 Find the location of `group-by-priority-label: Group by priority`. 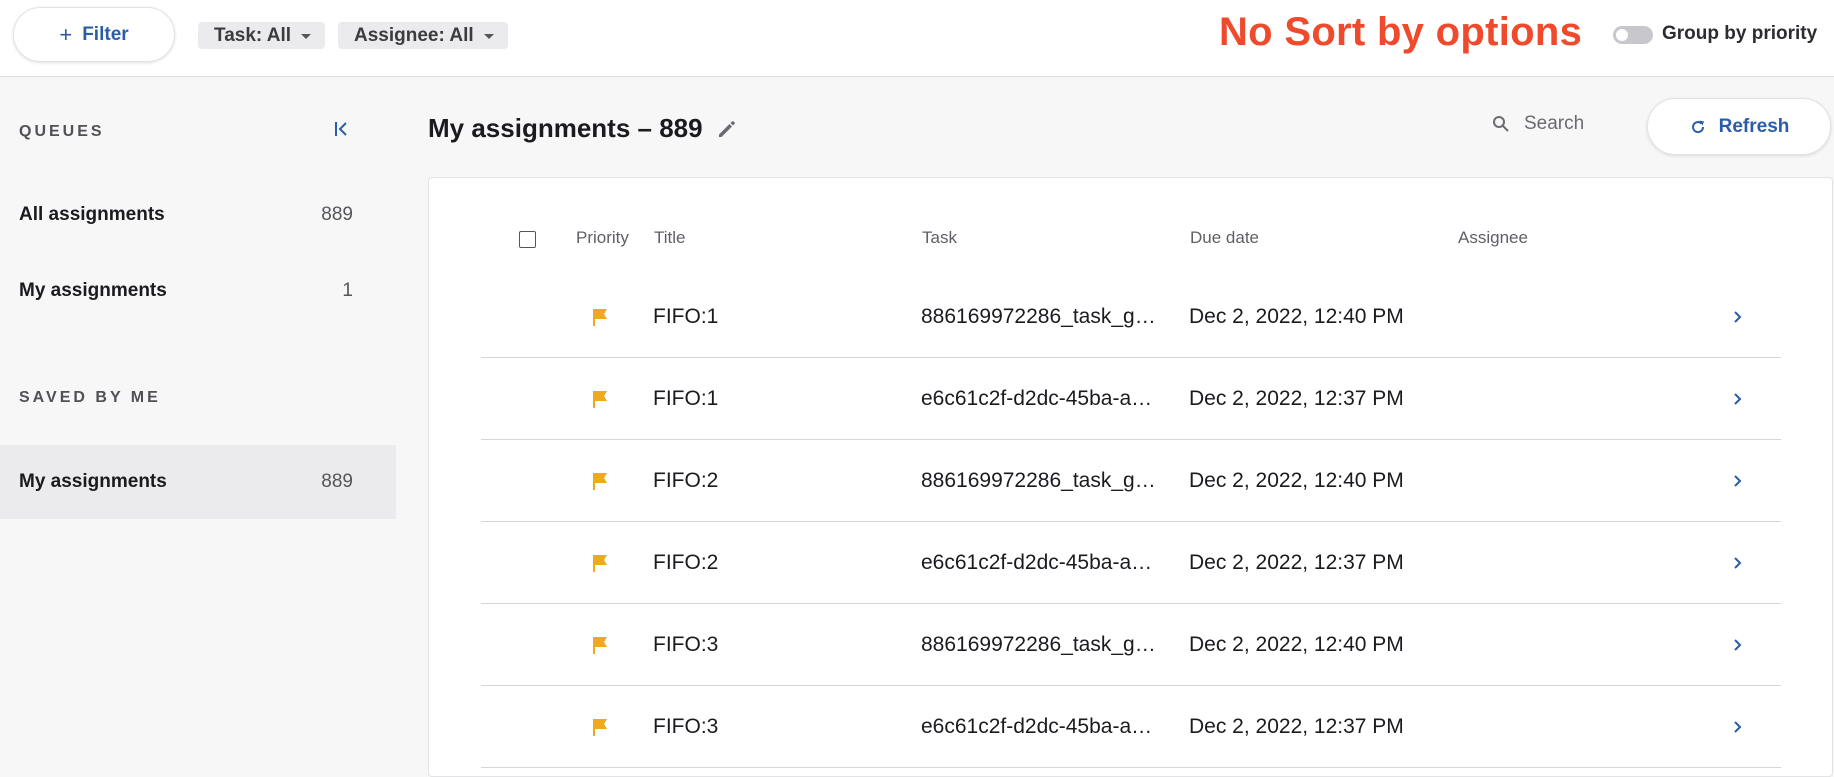

group-by-priority-label: Group by priority is located at coordinates (1740, 33).